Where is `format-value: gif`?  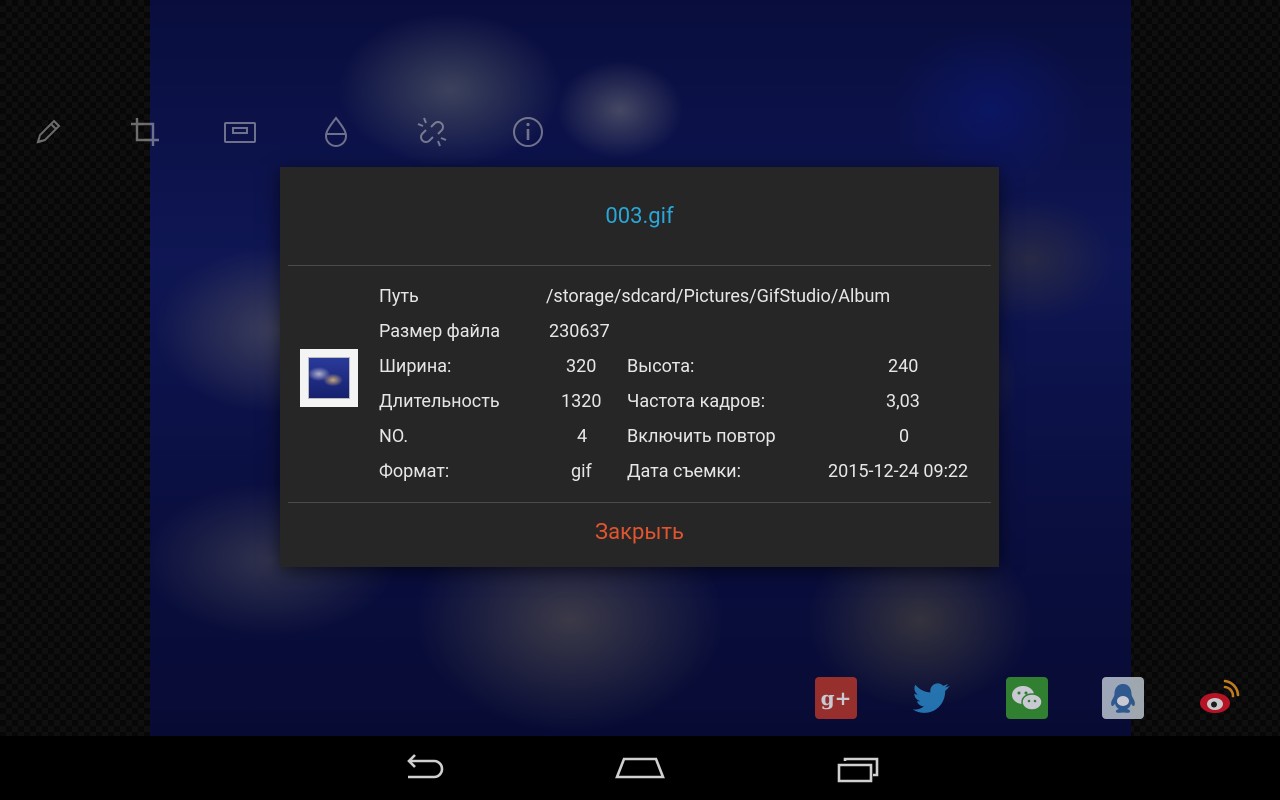 format-value: gif is located at coordinates (581, 471).